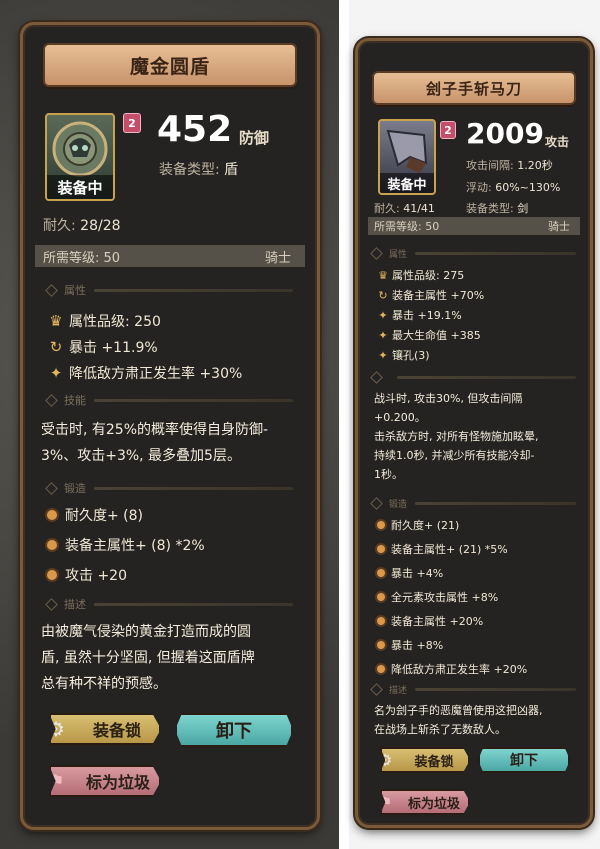 The width and height of the screenshot is (600, 849). Describe the element at coordinates (434, 762) in the screenshot. I see `button-label: 装备锁` at that location.